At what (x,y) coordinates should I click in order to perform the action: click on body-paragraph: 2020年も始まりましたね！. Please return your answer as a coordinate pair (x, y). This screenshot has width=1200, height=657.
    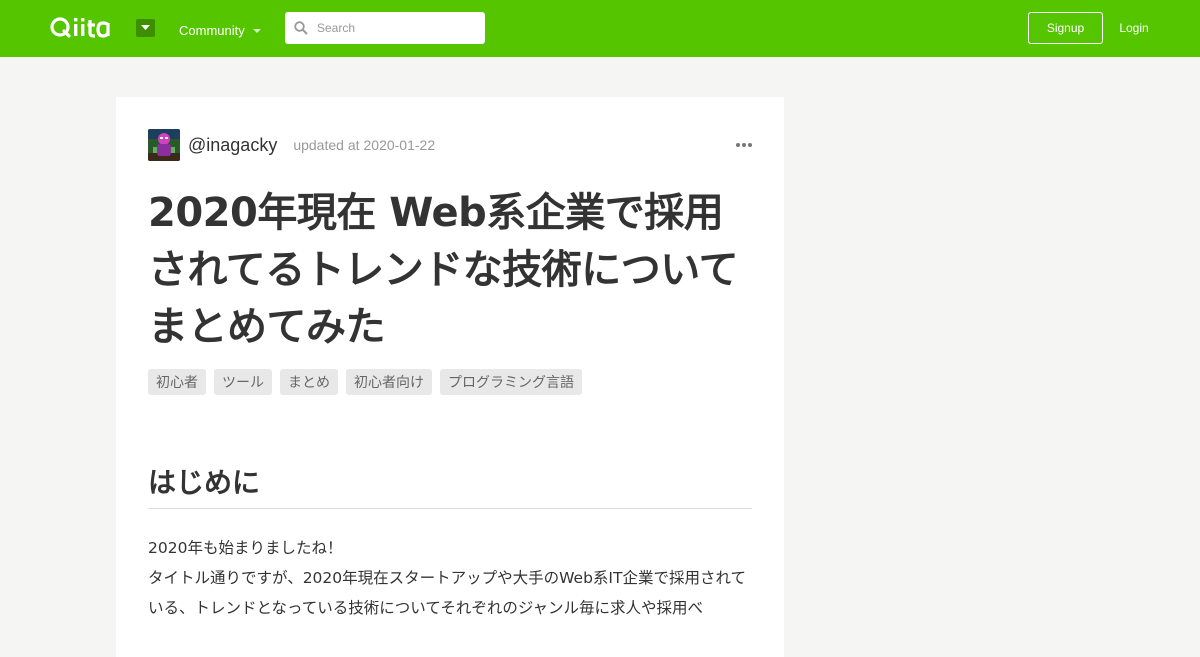
    Looking at the image, I should click on (245, 548).